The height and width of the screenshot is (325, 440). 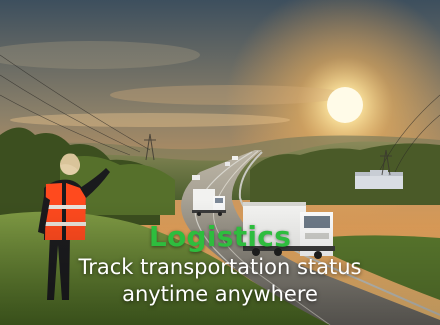 I want to click on promo-title: Logistics, so click(x=220, y=236).